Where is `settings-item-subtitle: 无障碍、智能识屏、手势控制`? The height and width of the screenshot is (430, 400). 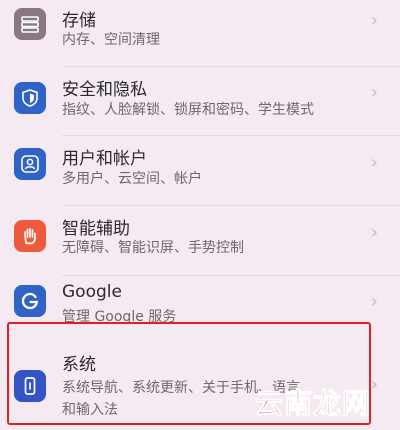
settings-item-subtitle: 无障碍、智能识屏、手势控制 is located at coordinates (153, 248).